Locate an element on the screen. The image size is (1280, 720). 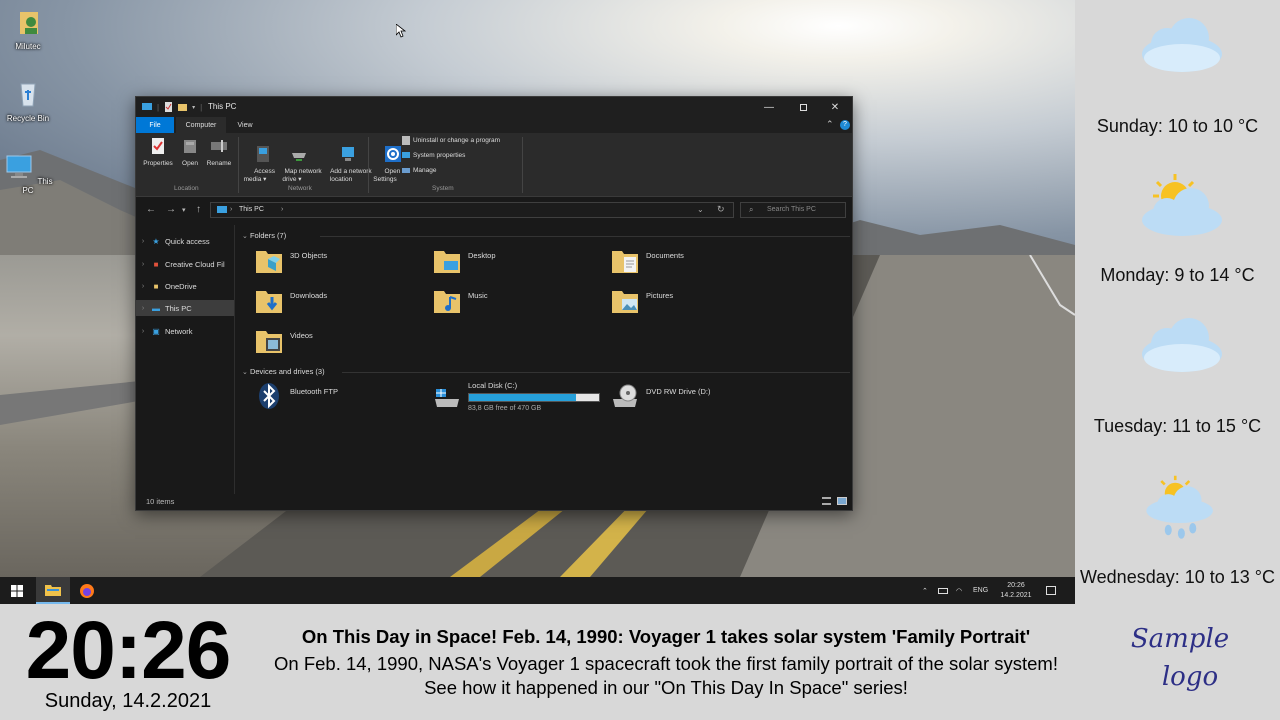
nav-label: OneDrive is located at coordinates (181, 286).